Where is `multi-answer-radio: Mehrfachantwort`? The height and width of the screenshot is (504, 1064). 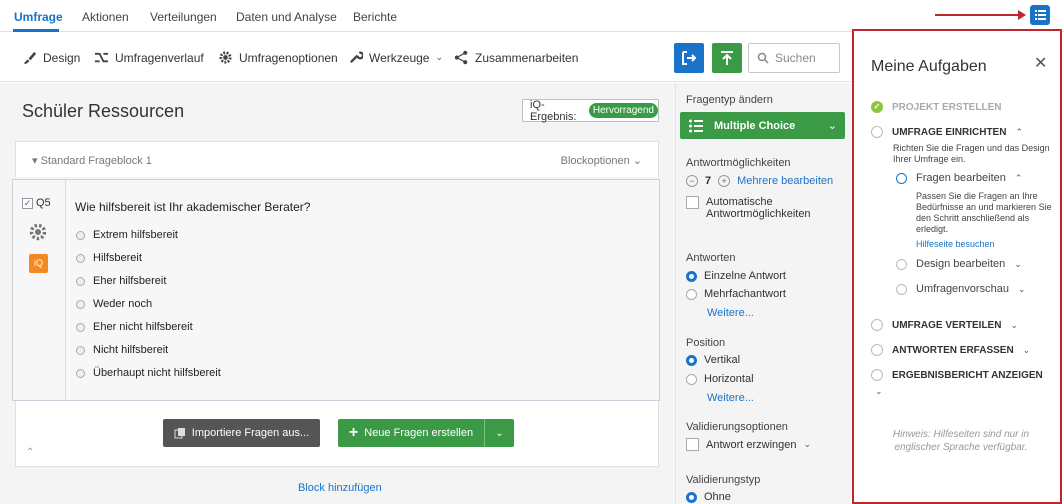
multi-answer-radio: Mehrfachantwort is located at coordinates (736, 294).